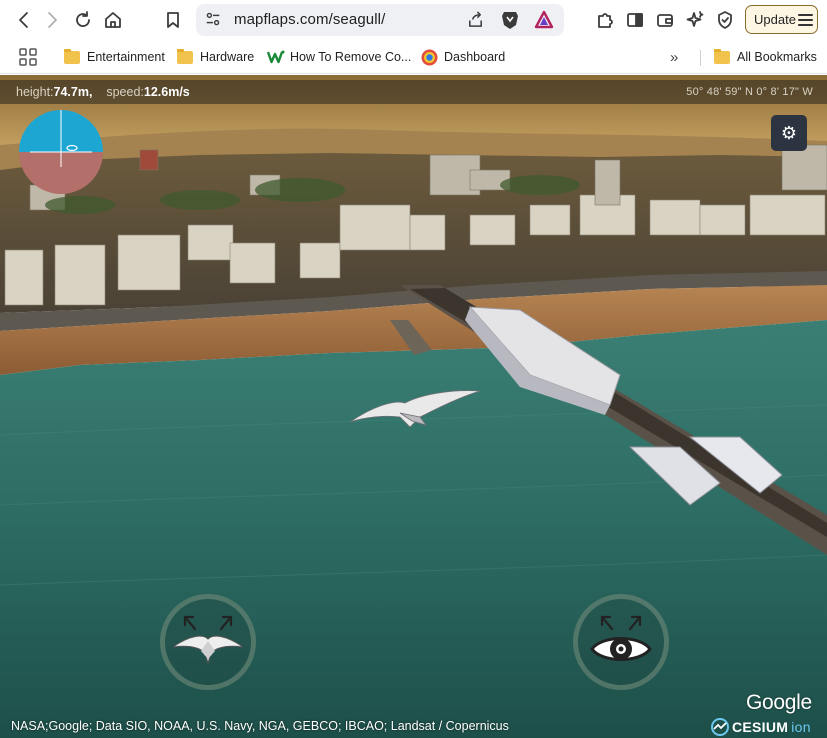 The width and height of the screenshot is (827, 738). What do you see at coordinates (621, 638) in the screenshot?
I see `eye-arrows-icon` at bounding box center [621, 638].